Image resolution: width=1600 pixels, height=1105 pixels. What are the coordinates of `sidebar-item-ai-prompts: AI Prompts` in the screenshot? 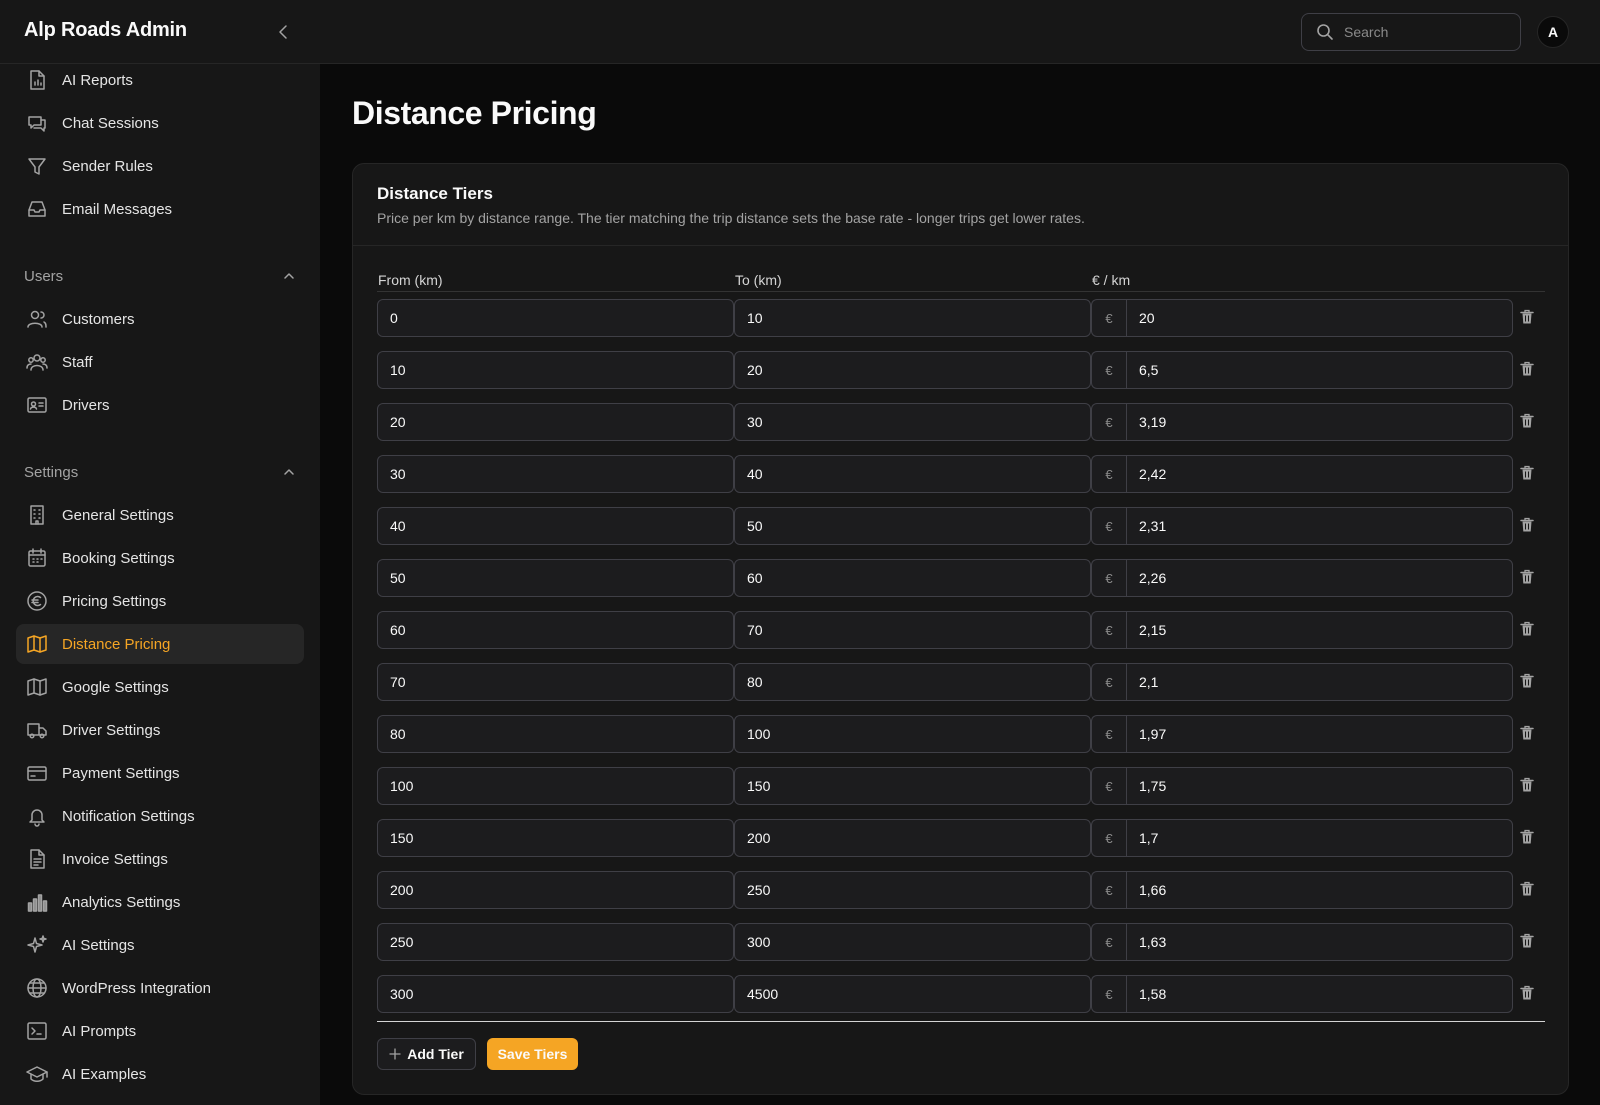 It's located at (160, 1031).